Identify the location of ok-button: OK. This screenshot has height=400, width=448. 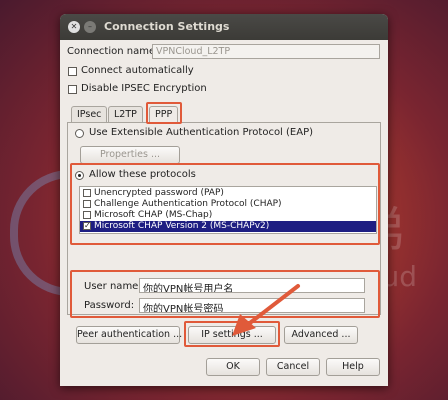
(233, 367).